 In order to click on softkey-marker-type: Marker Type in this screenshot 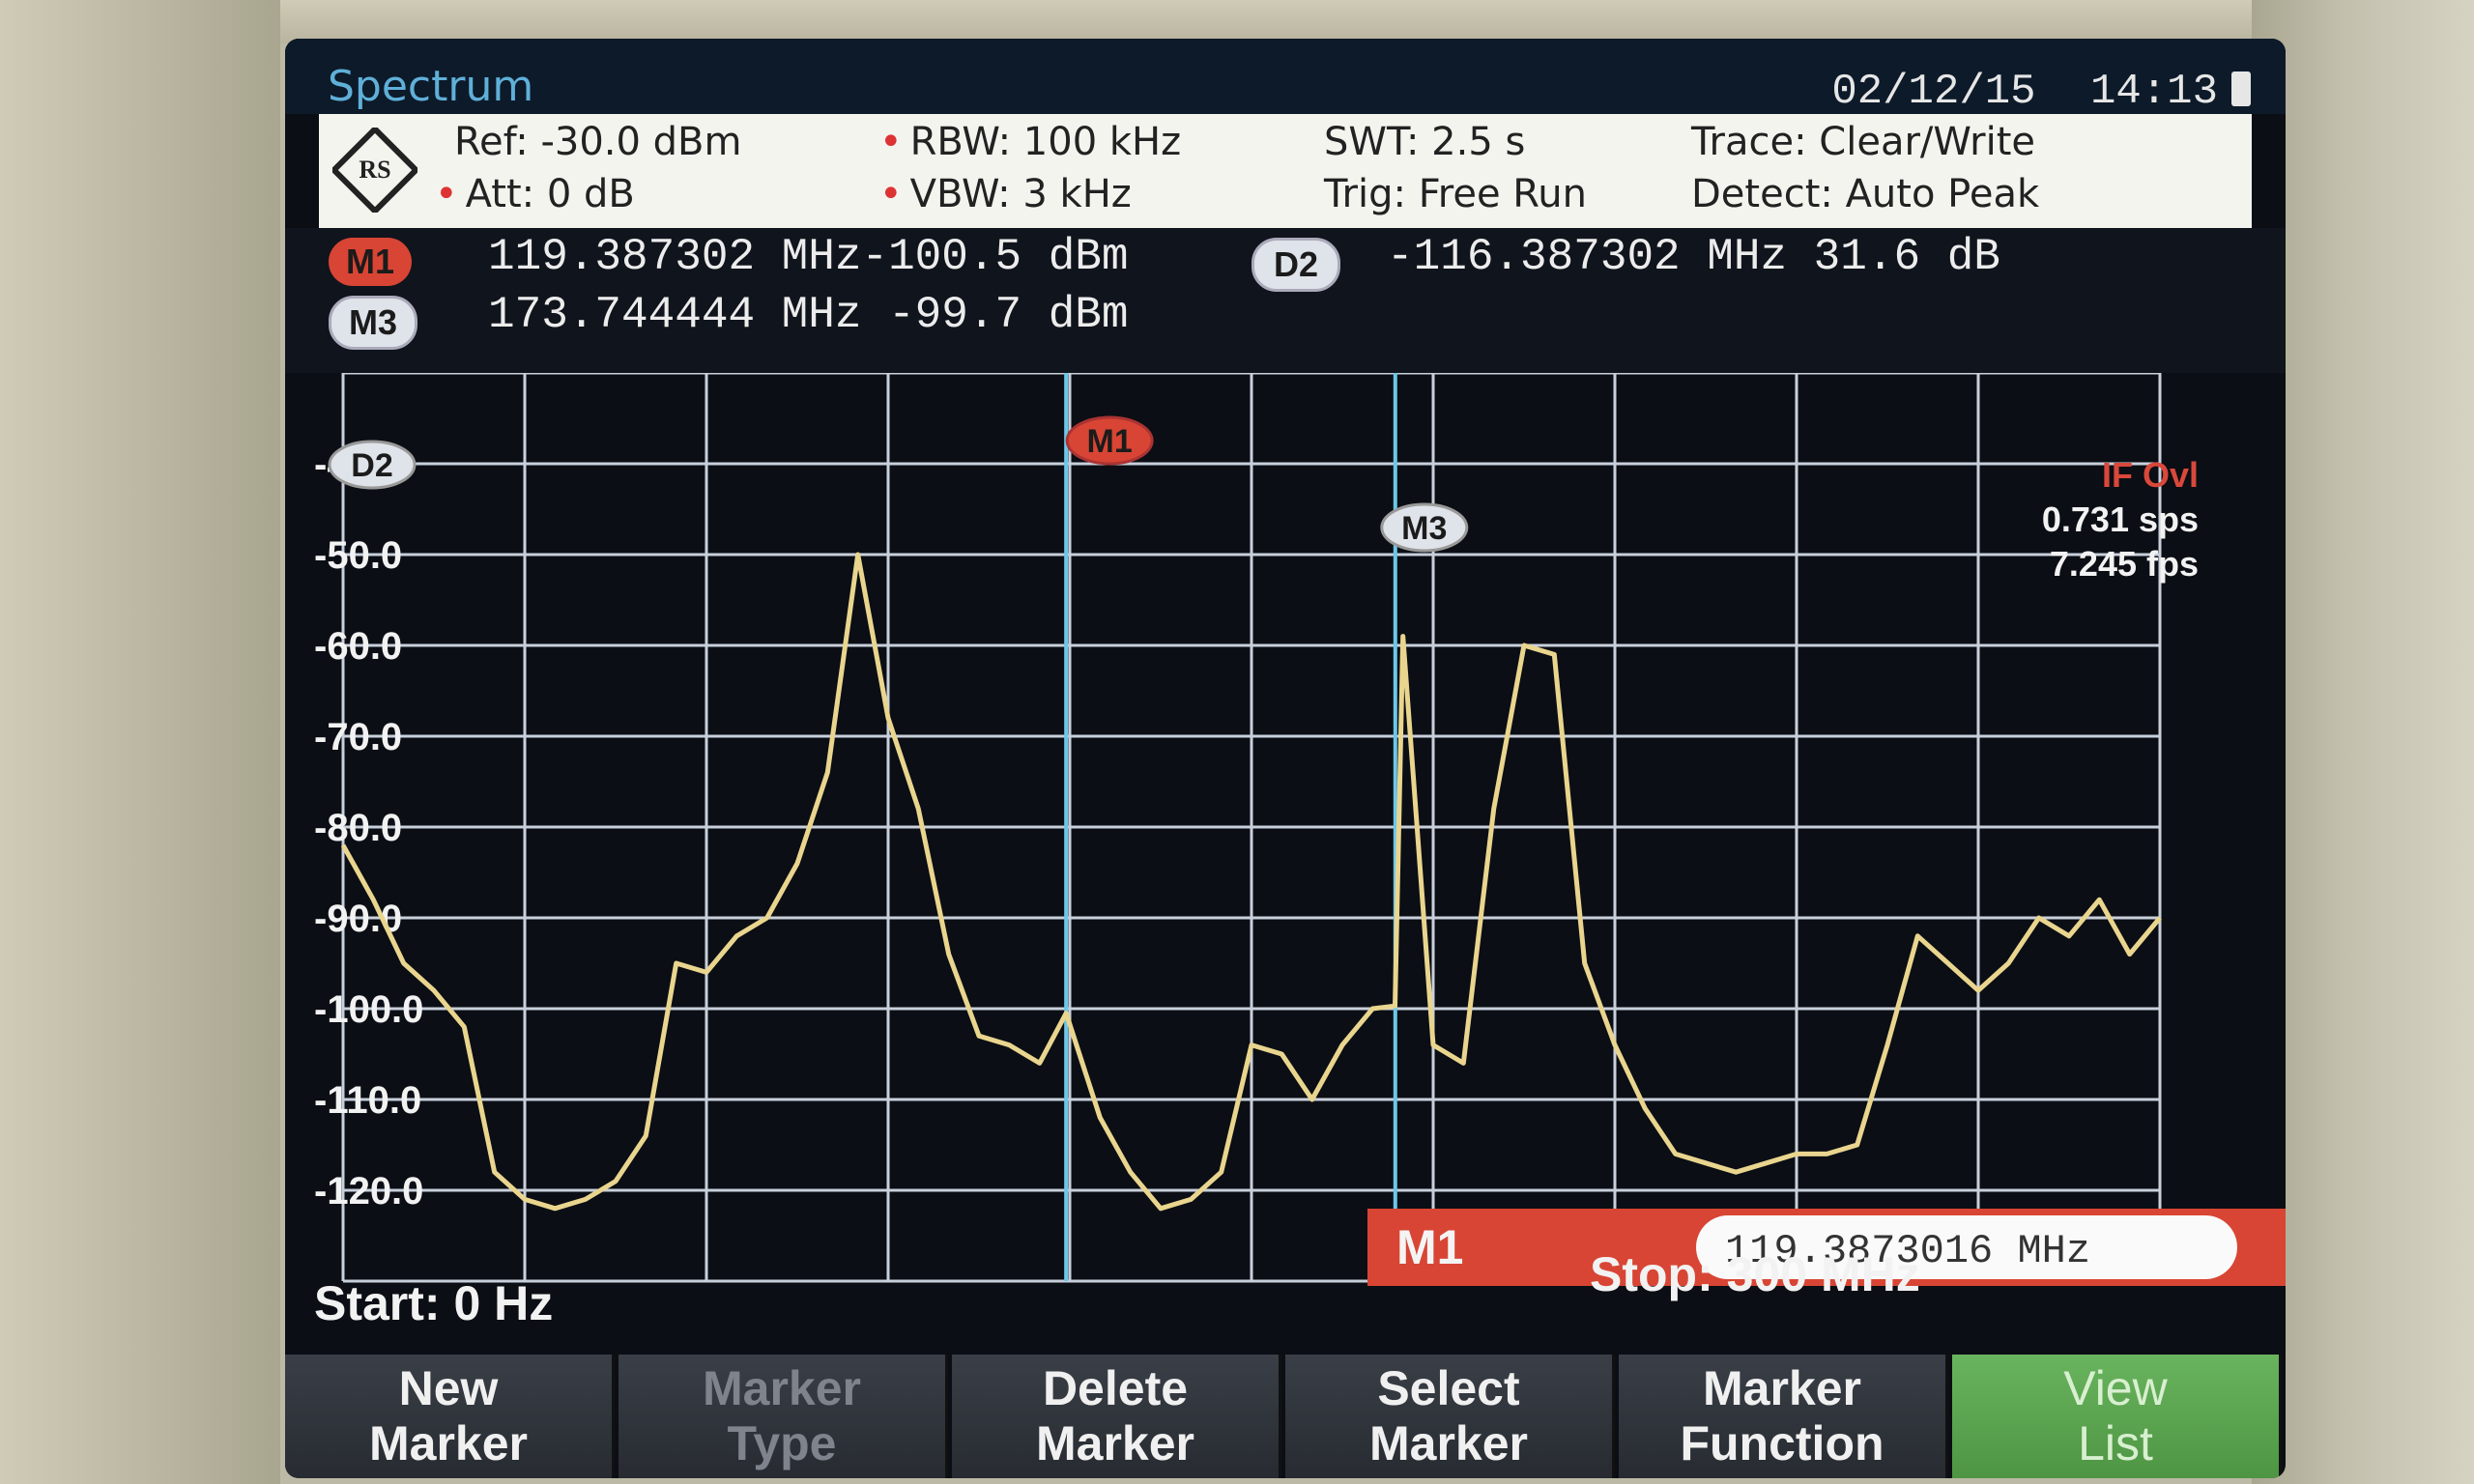, I will do `click(783, 1417)`.